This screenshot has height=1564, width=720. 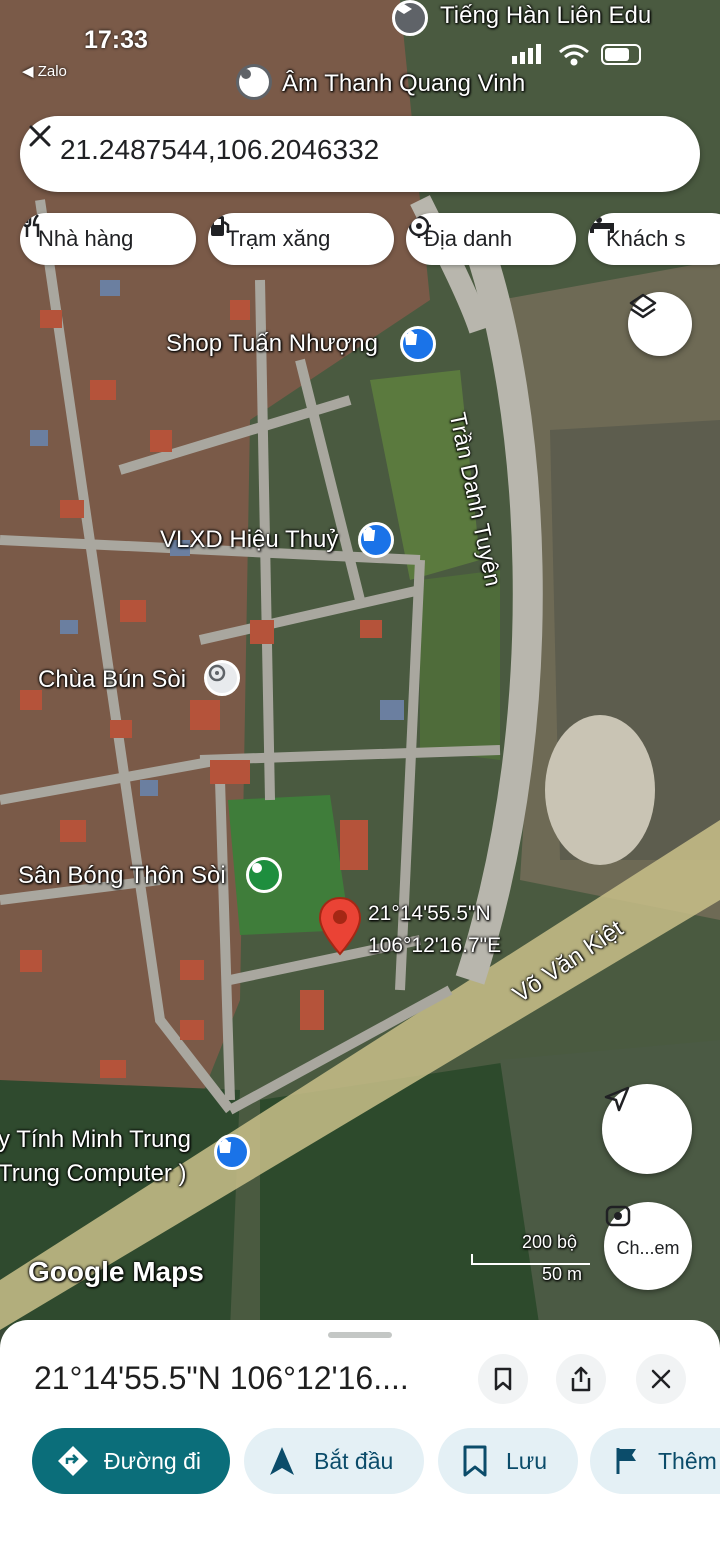 I want to click on start-label: Bắt đầu, so click(x=354, y=1460).